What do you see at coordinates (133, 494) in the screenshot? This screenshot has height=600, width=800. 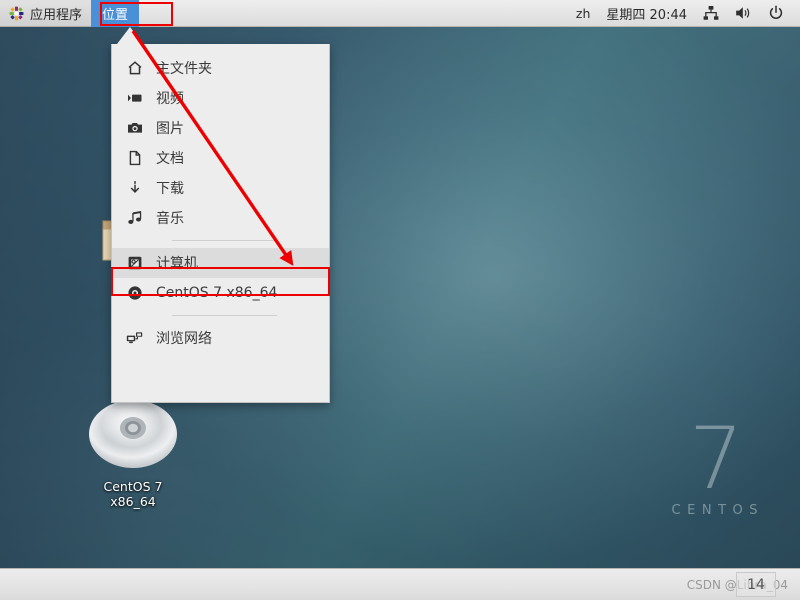 I see `desktop-icon-cdrom-label: CentOS 7 x86_64` at bounding box center [133, 494].